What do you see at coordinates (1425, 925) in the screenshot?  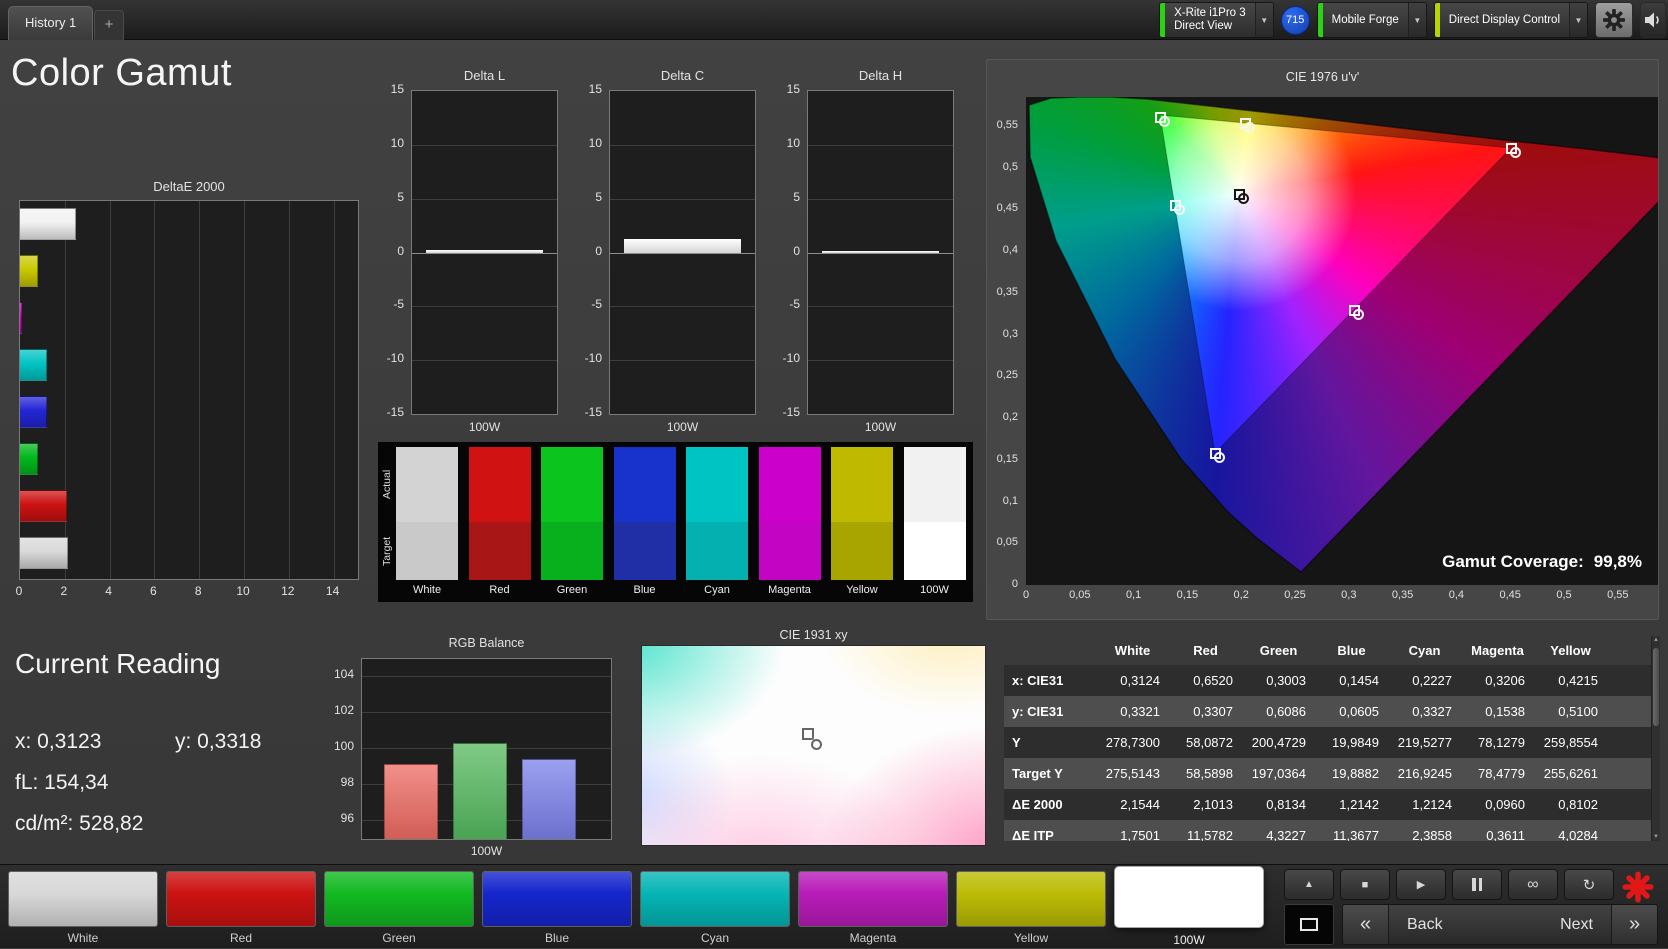 I see `back-button: Back` at bounding box center [1425, 925].